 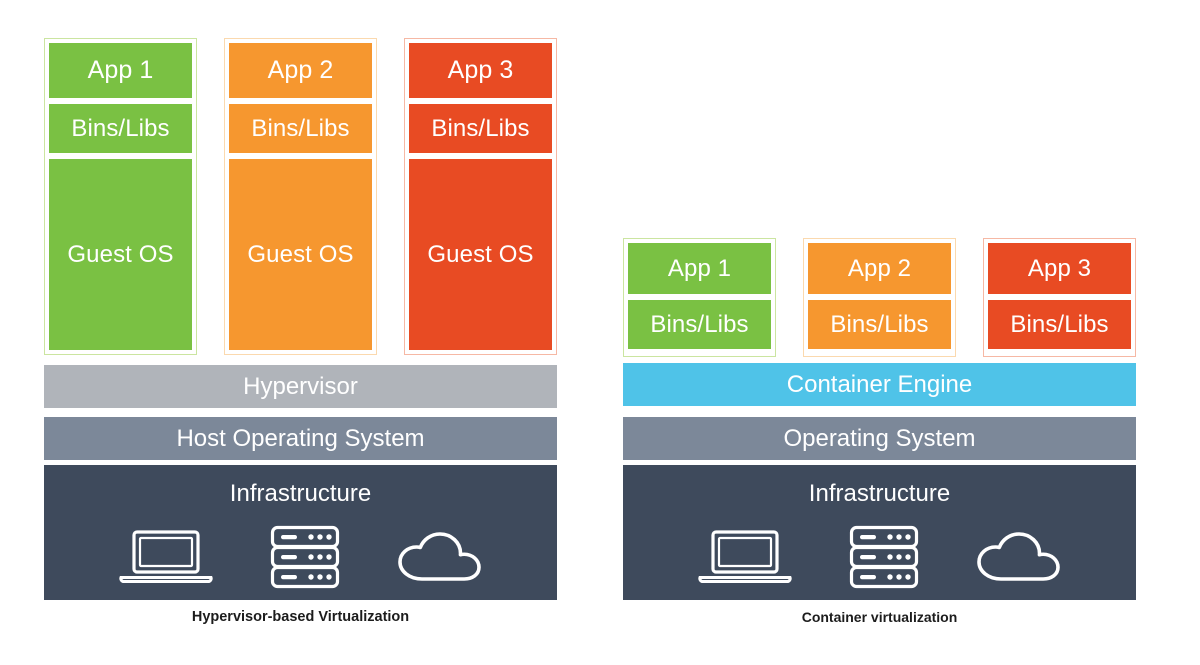 I want to click on vm-card-app3: App 3 Bins/Libs Guest OS, so click(x=480, y=196).